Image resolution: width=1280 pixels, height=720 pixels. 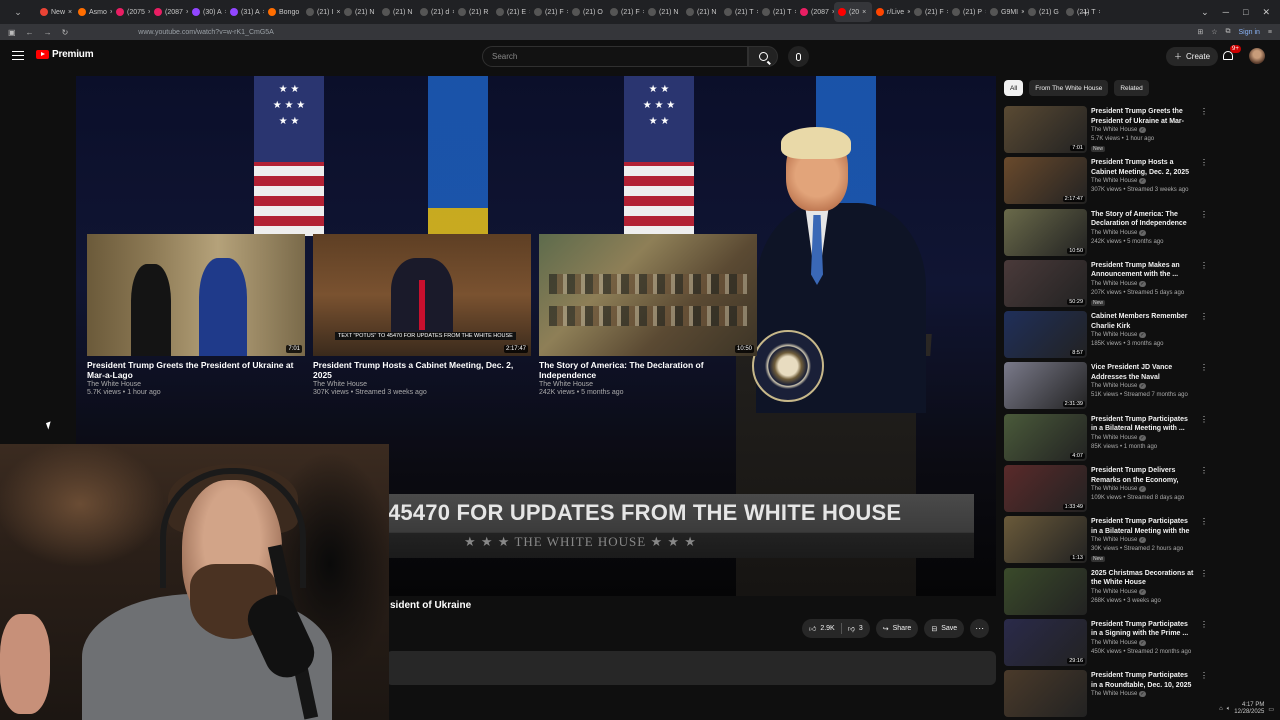 I want to click on filter-chip: Related, so click(x=1131, y=88).